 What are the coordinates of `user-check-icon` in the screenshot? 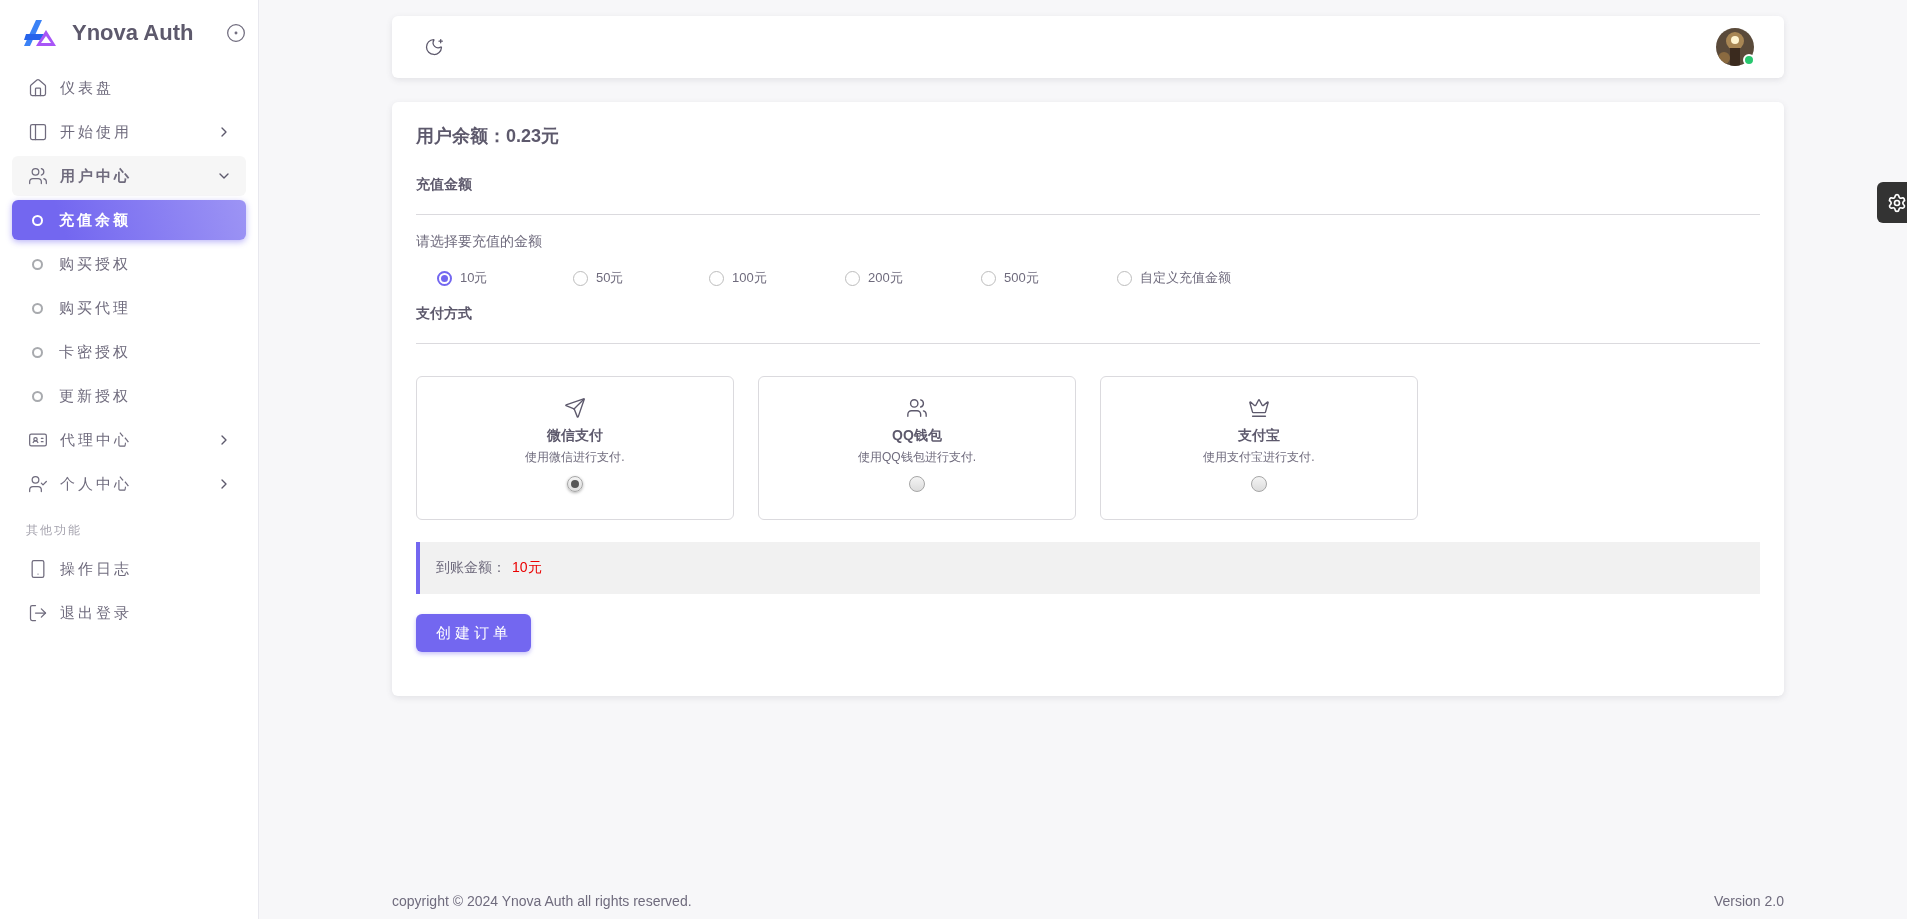 It's located at (38, 484).